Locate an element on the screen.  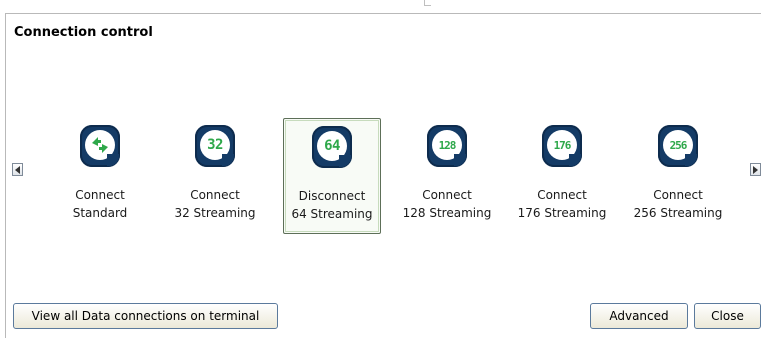
arrow-left-icon is located at coordinates (17, 169).